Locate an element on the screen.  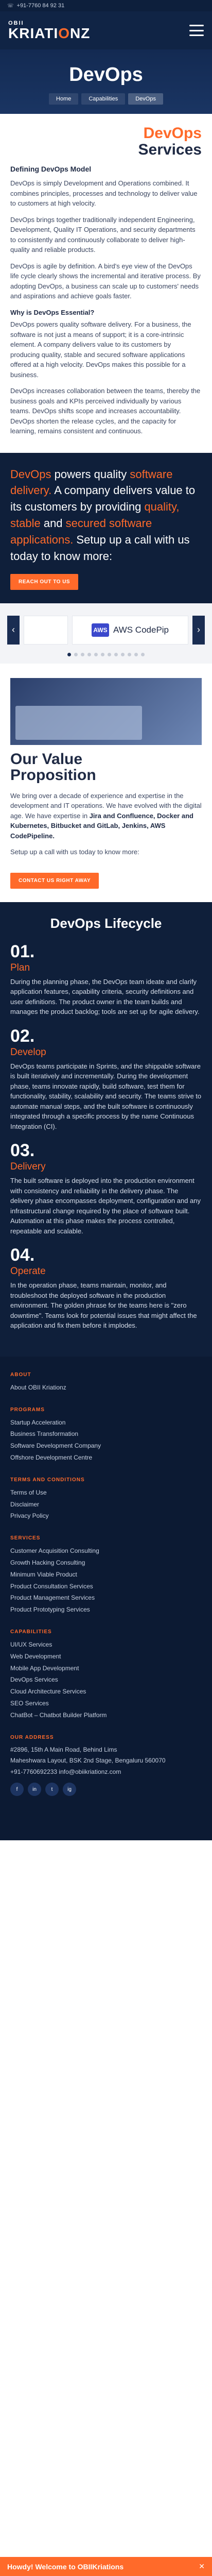
footer-link: Cloud Architecture Services is located at coordinates (106, 1692).